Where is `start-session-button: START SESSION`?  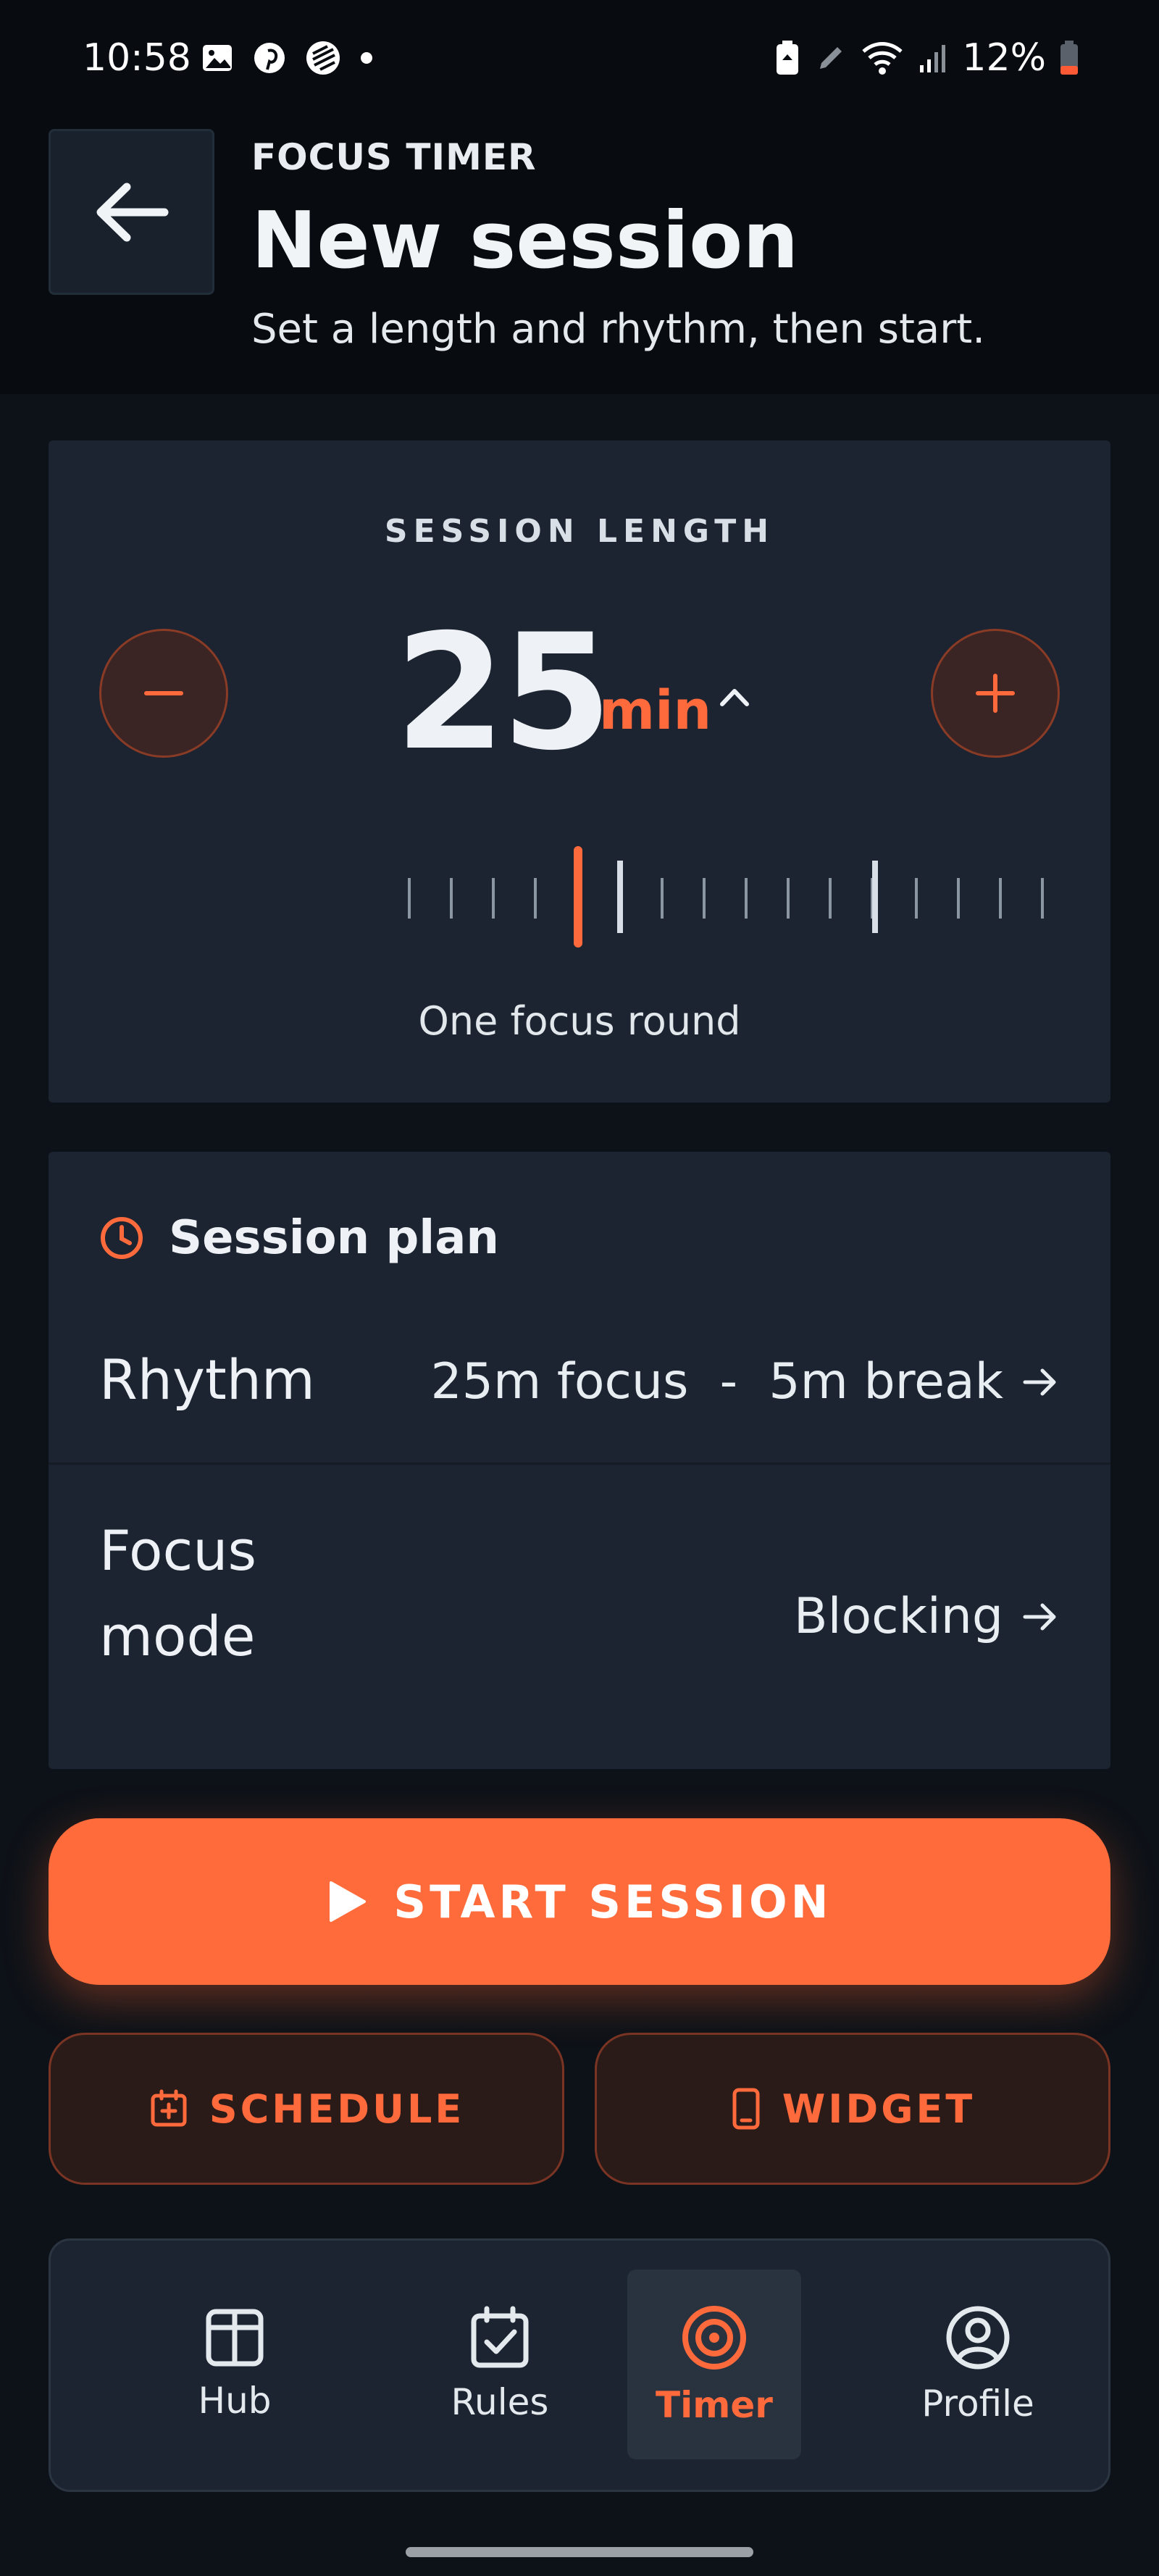 start-session-button: START SESSION is located at coordinates (579, 1901).